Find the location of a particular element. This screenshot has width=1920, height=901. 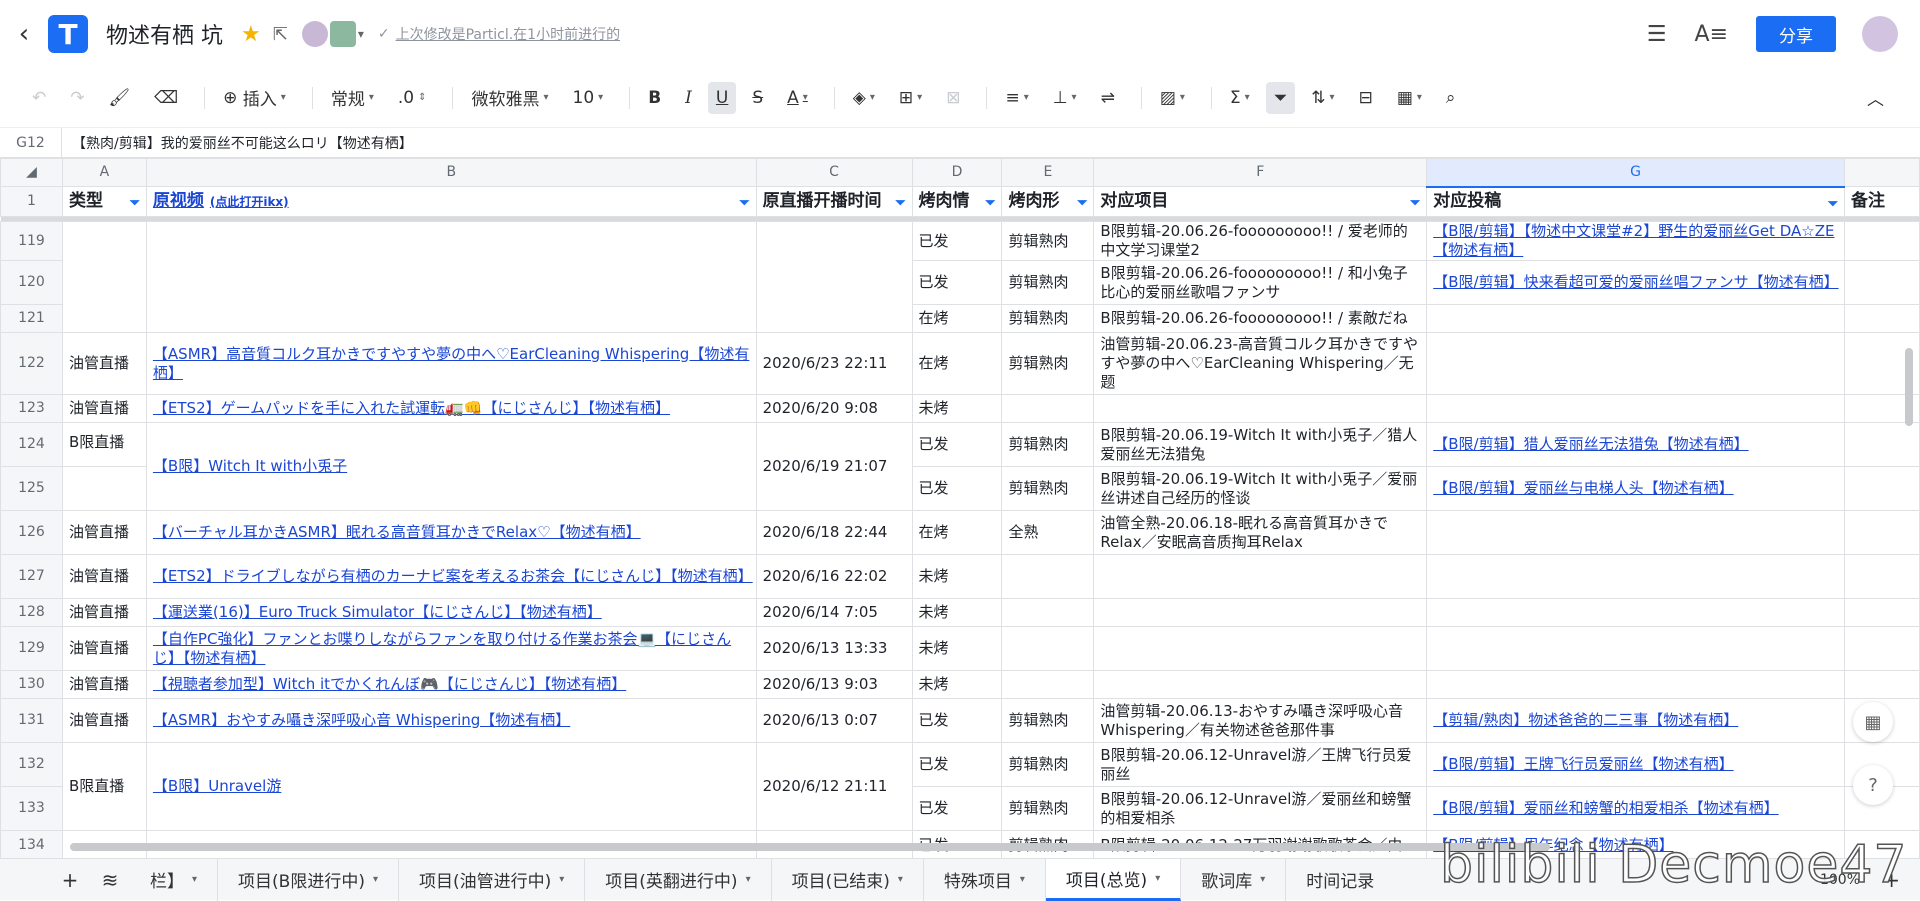

cell-stream-time: 2020/6/13 0:07 is located at coordinates (834, 720).